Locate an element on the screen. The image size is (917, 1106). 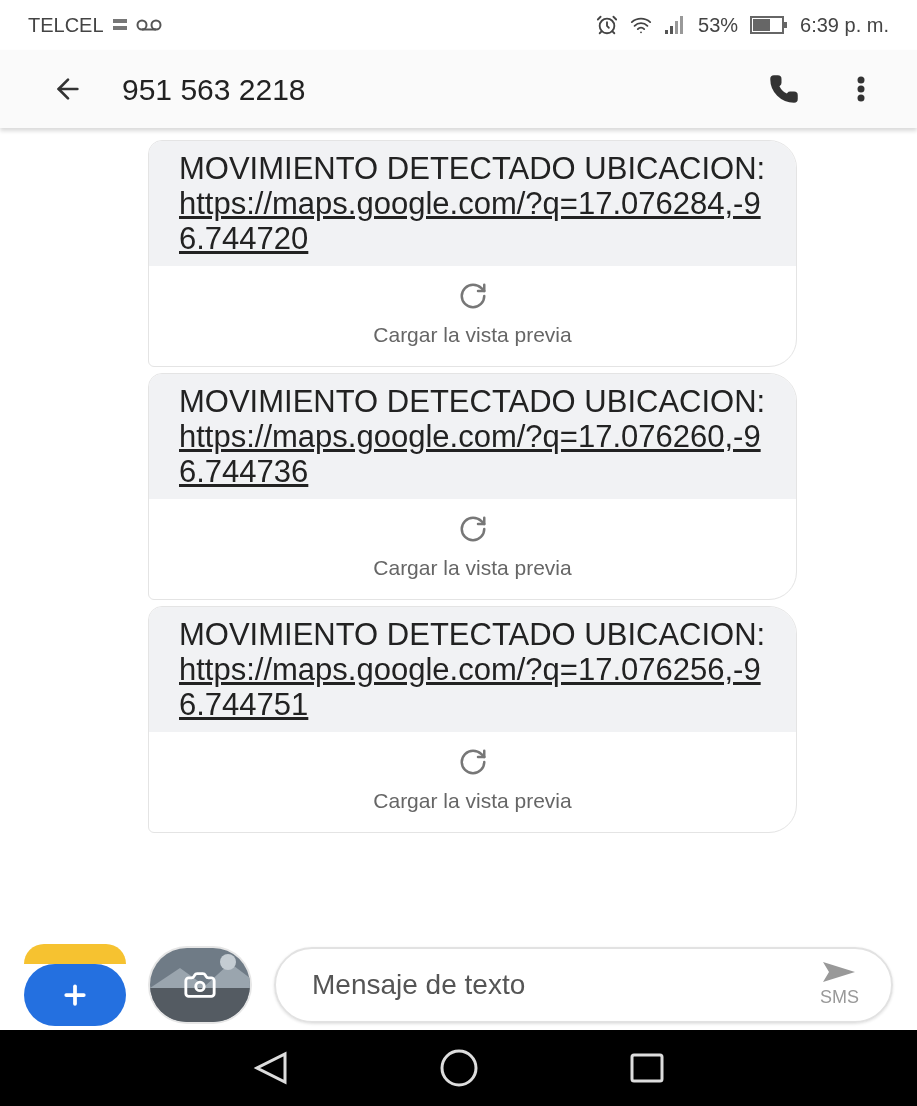
battery-icon is located at coordinates (769, 25).